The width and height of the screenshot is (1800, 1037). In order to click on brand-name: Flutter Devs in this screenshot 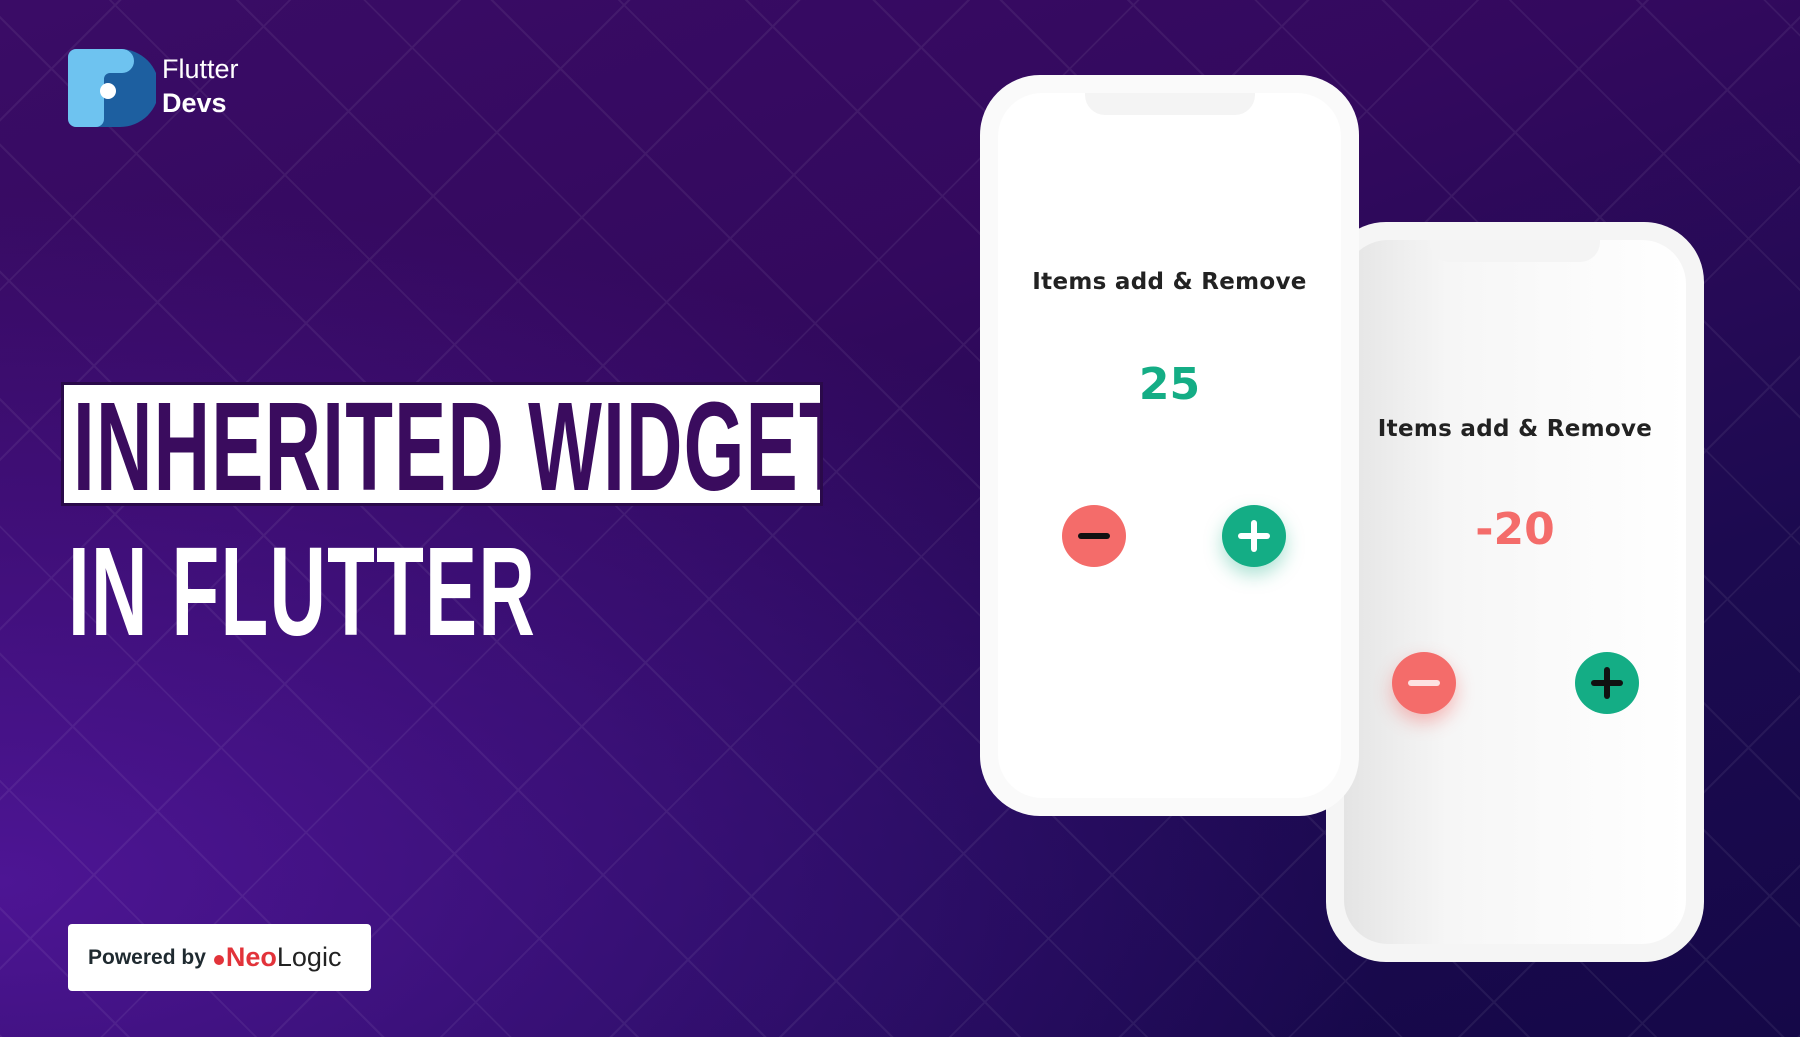, I will do `click(200, 86)`.